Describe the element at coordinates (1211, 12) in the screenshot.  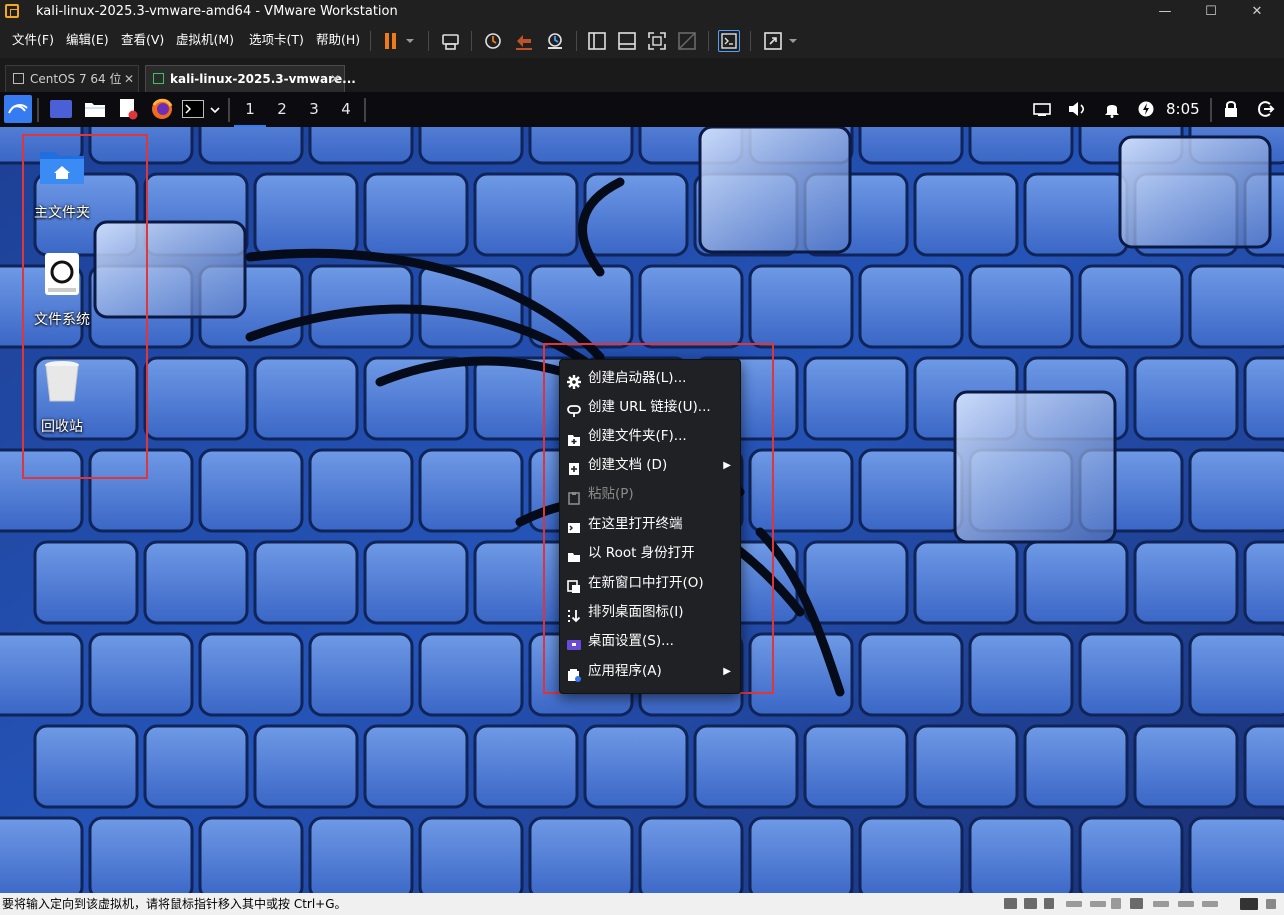
I see `maximize-button: ☐` at that location.